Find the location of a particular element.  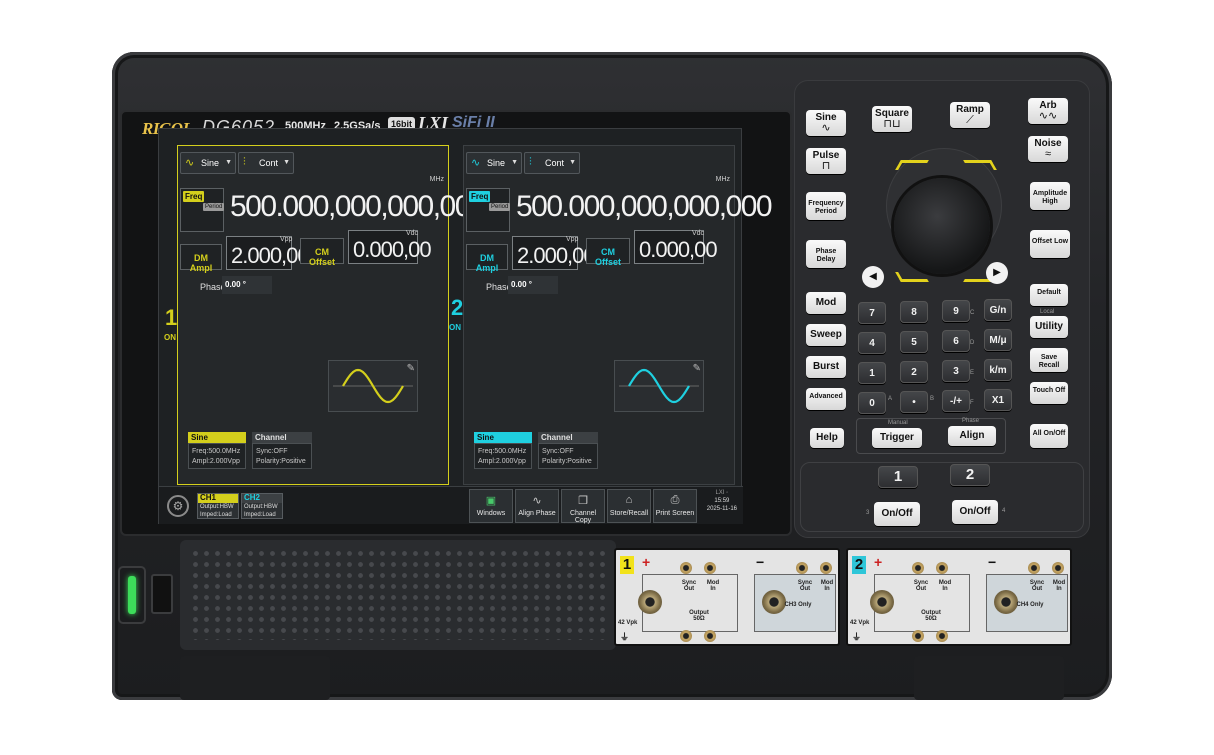

rotary-knob is located at coordinates (942, 226).